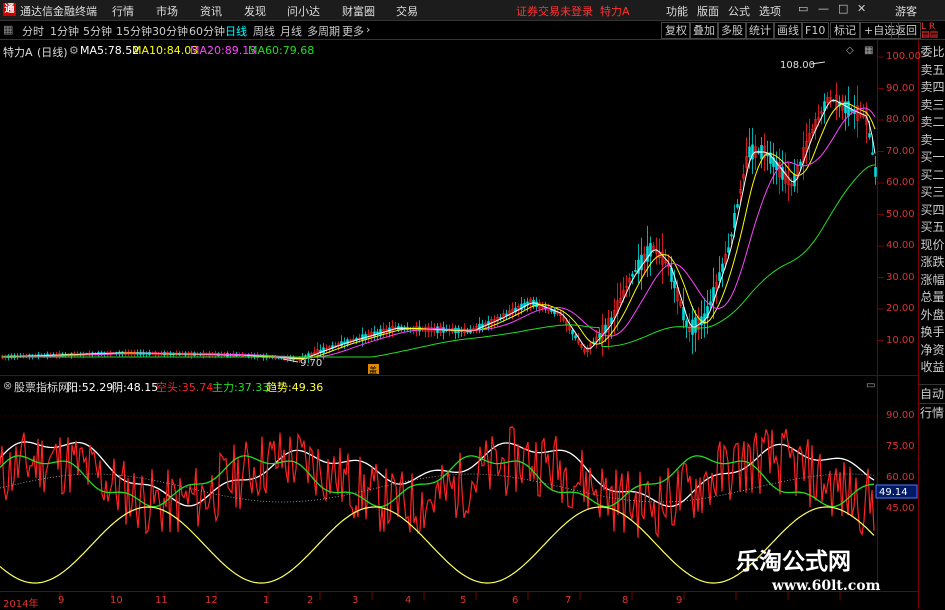 The width and height of the screenshot is (945, 610). Describe the element at coordinates (823, 8) in the screenshot. I see `minimize-icon: —` at that location.